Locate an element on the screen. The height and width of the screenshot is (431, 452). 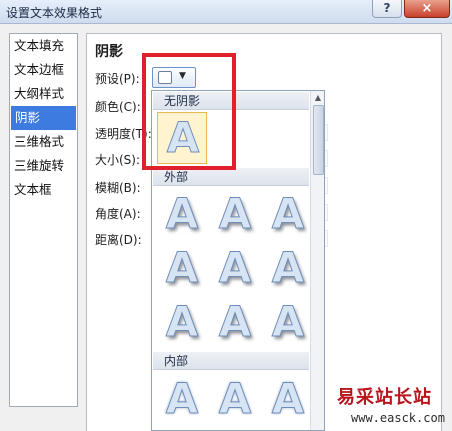
distance-label: 距离(D): is located at coordinates (118, 240).